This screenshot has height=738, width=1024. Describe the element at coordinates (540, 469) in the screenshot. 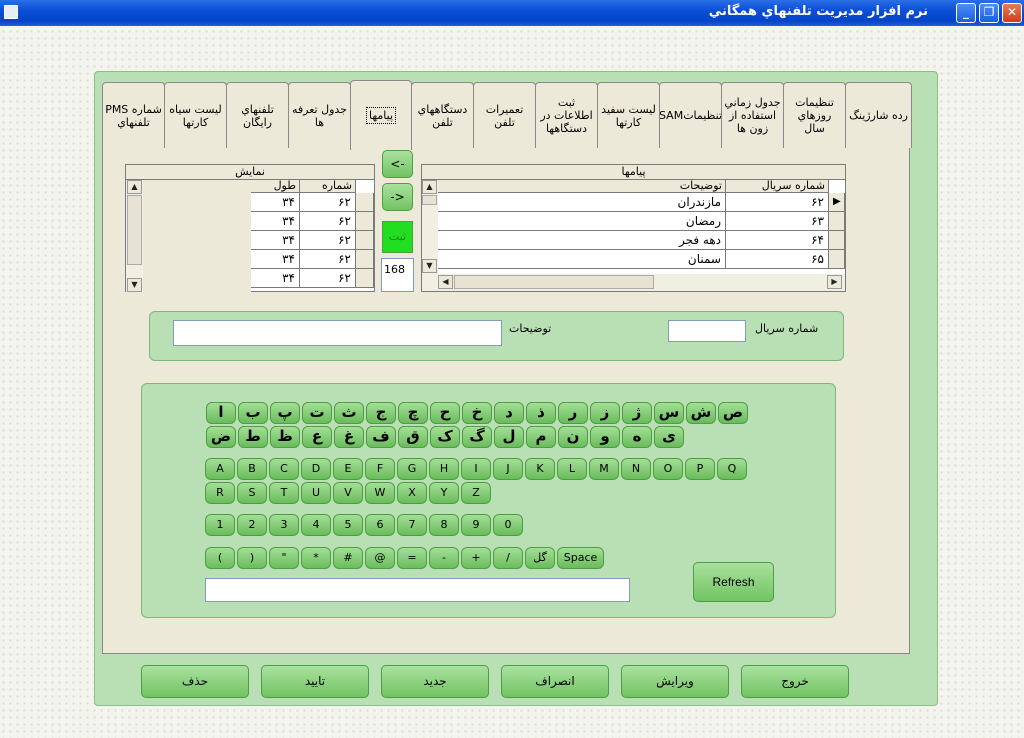

I see `key-latin_row1-10: K` at that location.